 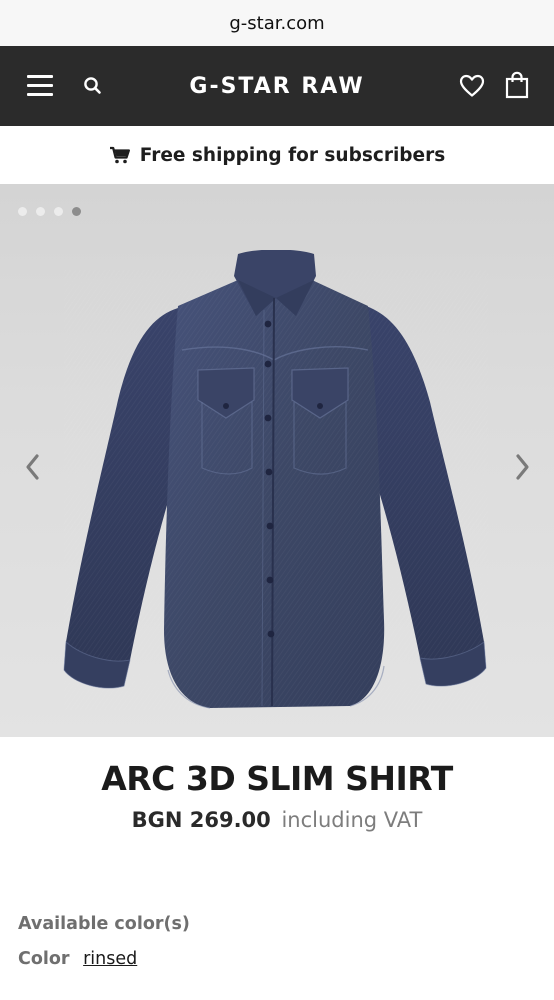 I want to click on color-selector: Available color(s) Color rinsed, so click(x=104, y=941).